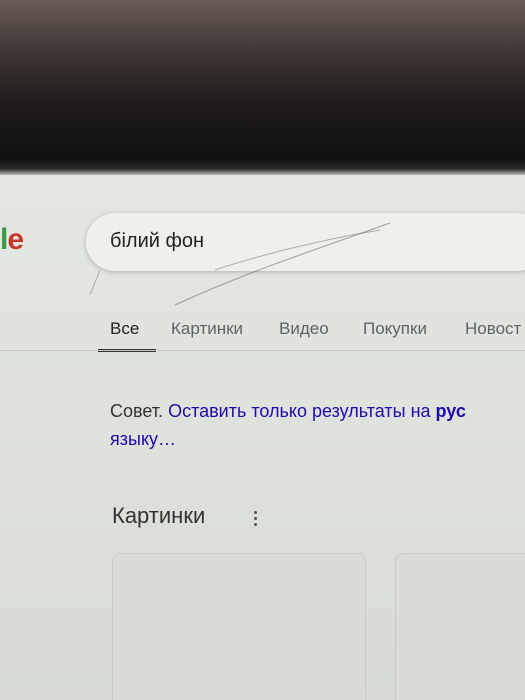 The width and height of the screenshot is (525, 700). What do you see at coordinates (299, 411) in the screenshot?
I see `tip-link: Оставить только результаты на` at bounding box center [299, 411].